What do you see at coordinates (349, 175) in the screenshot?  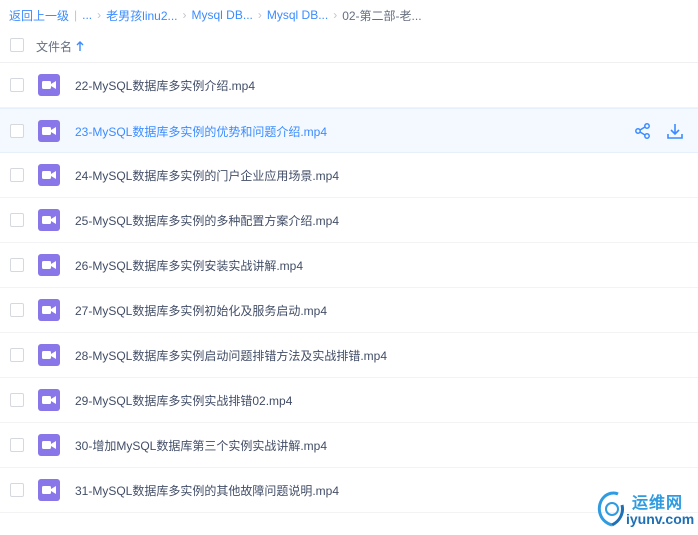 I see `file-row: 24-MySQL数据库多实例的门户企业应用场景.mp4` at bounding box center [349, 175].